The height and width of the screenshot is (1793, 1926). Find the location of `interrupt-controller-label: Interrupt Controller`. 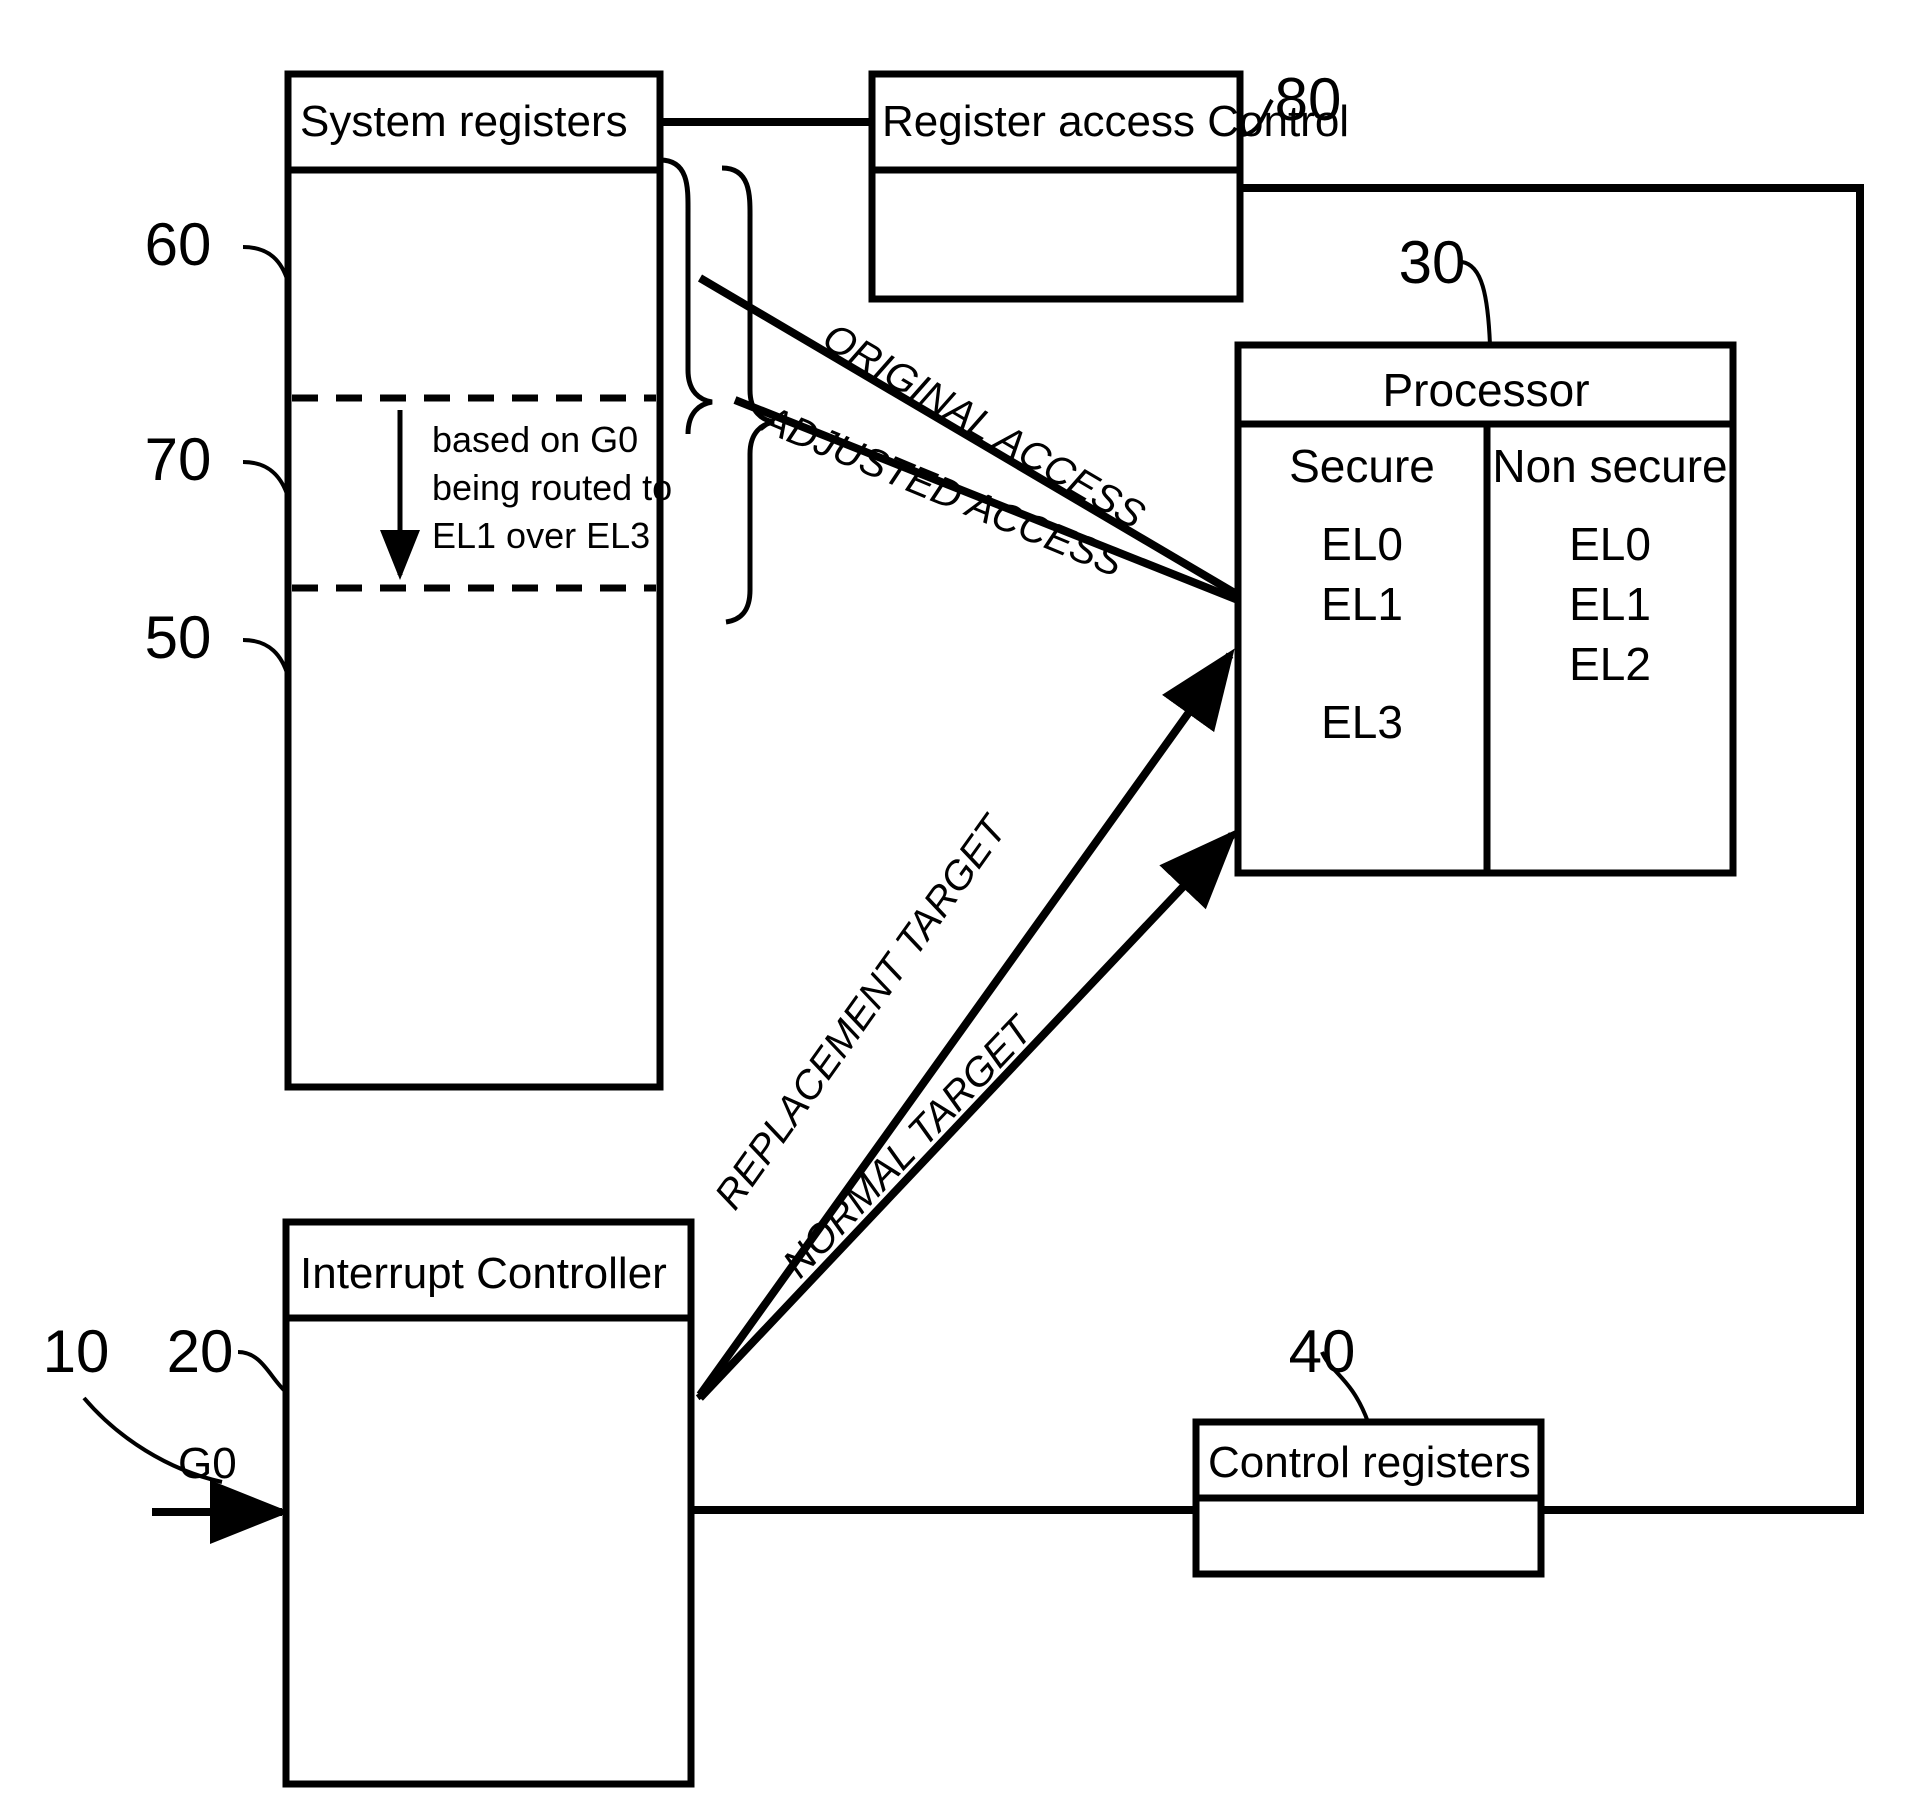

interrupt-controller-label: Interrupt Controller is located at coordinates (483, 1273).